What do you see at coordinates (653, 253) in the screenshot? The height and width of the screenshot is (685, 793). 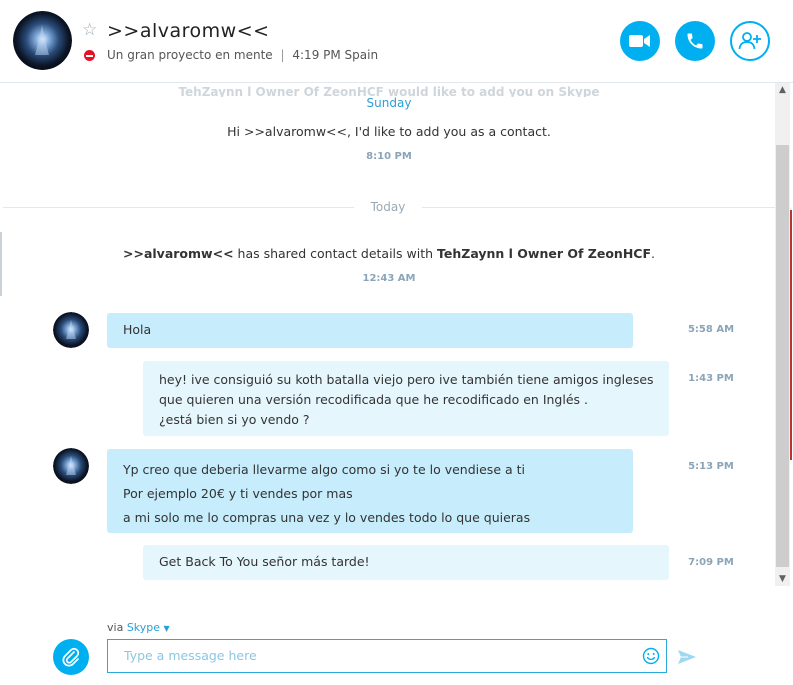 I see `shared-end: .` at bounding box center [653, 253].